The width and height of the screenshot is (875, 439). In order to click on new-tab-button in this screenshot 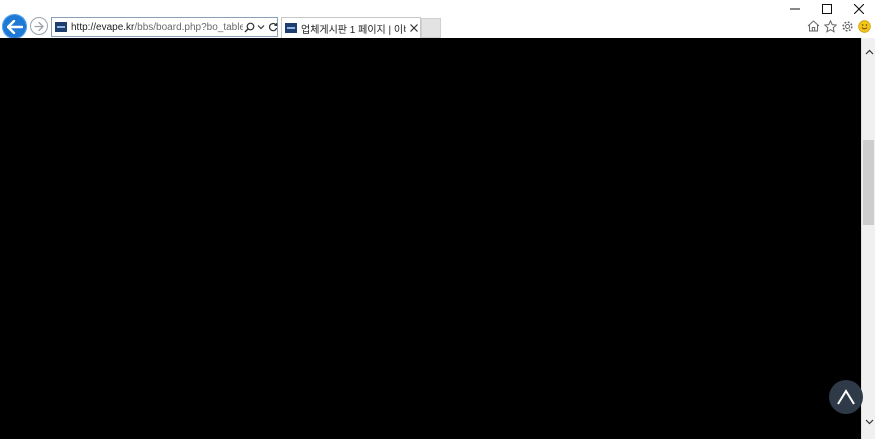, I will do `click(431, 28)`.